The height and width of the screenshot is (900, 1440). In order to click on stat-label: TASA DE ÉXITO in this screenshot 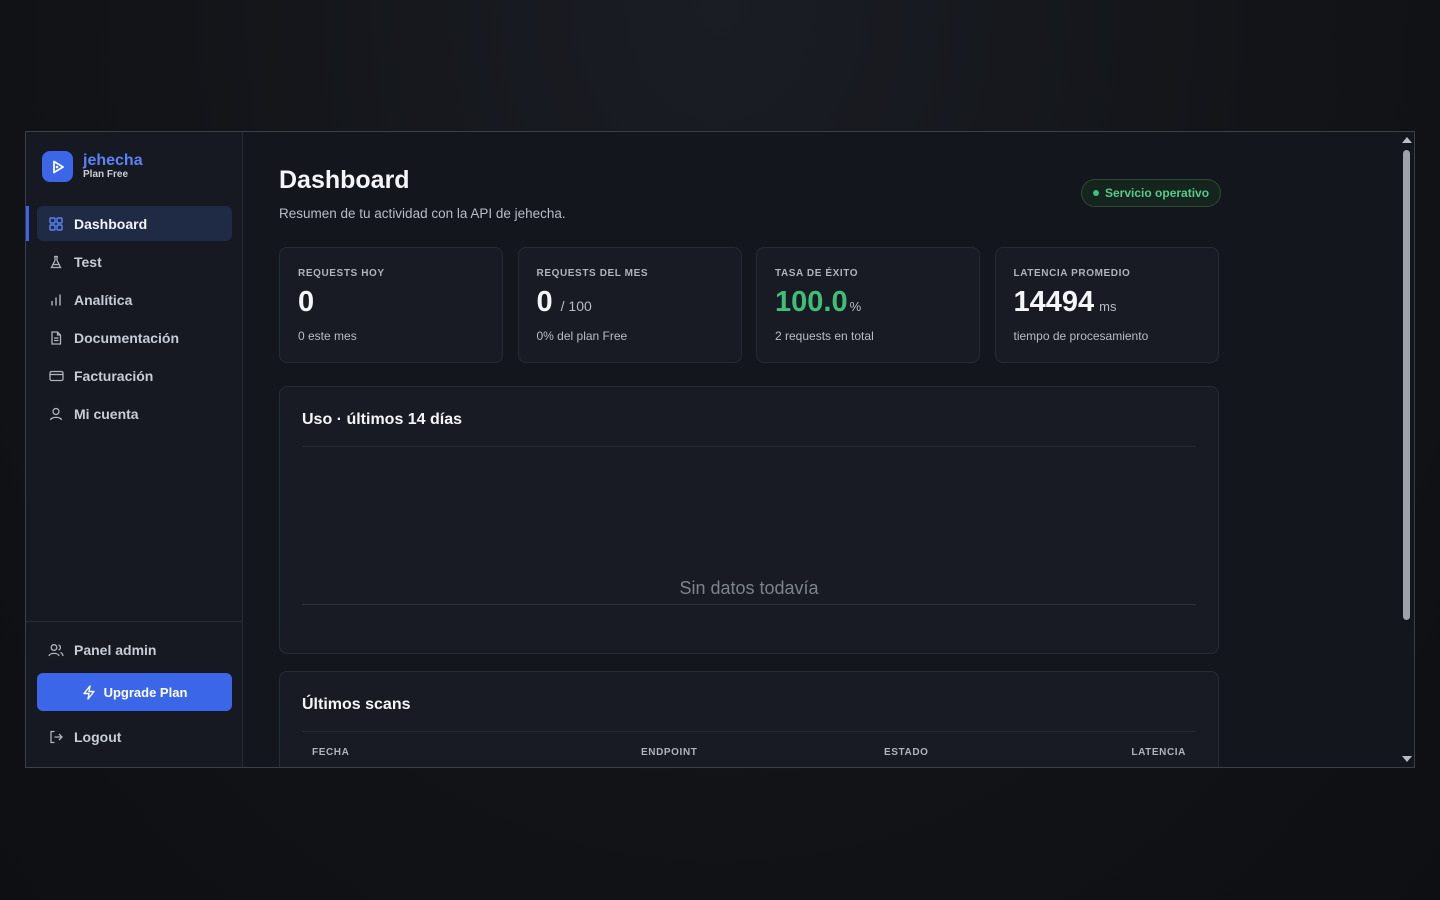, I will do `click(817, 273)`.